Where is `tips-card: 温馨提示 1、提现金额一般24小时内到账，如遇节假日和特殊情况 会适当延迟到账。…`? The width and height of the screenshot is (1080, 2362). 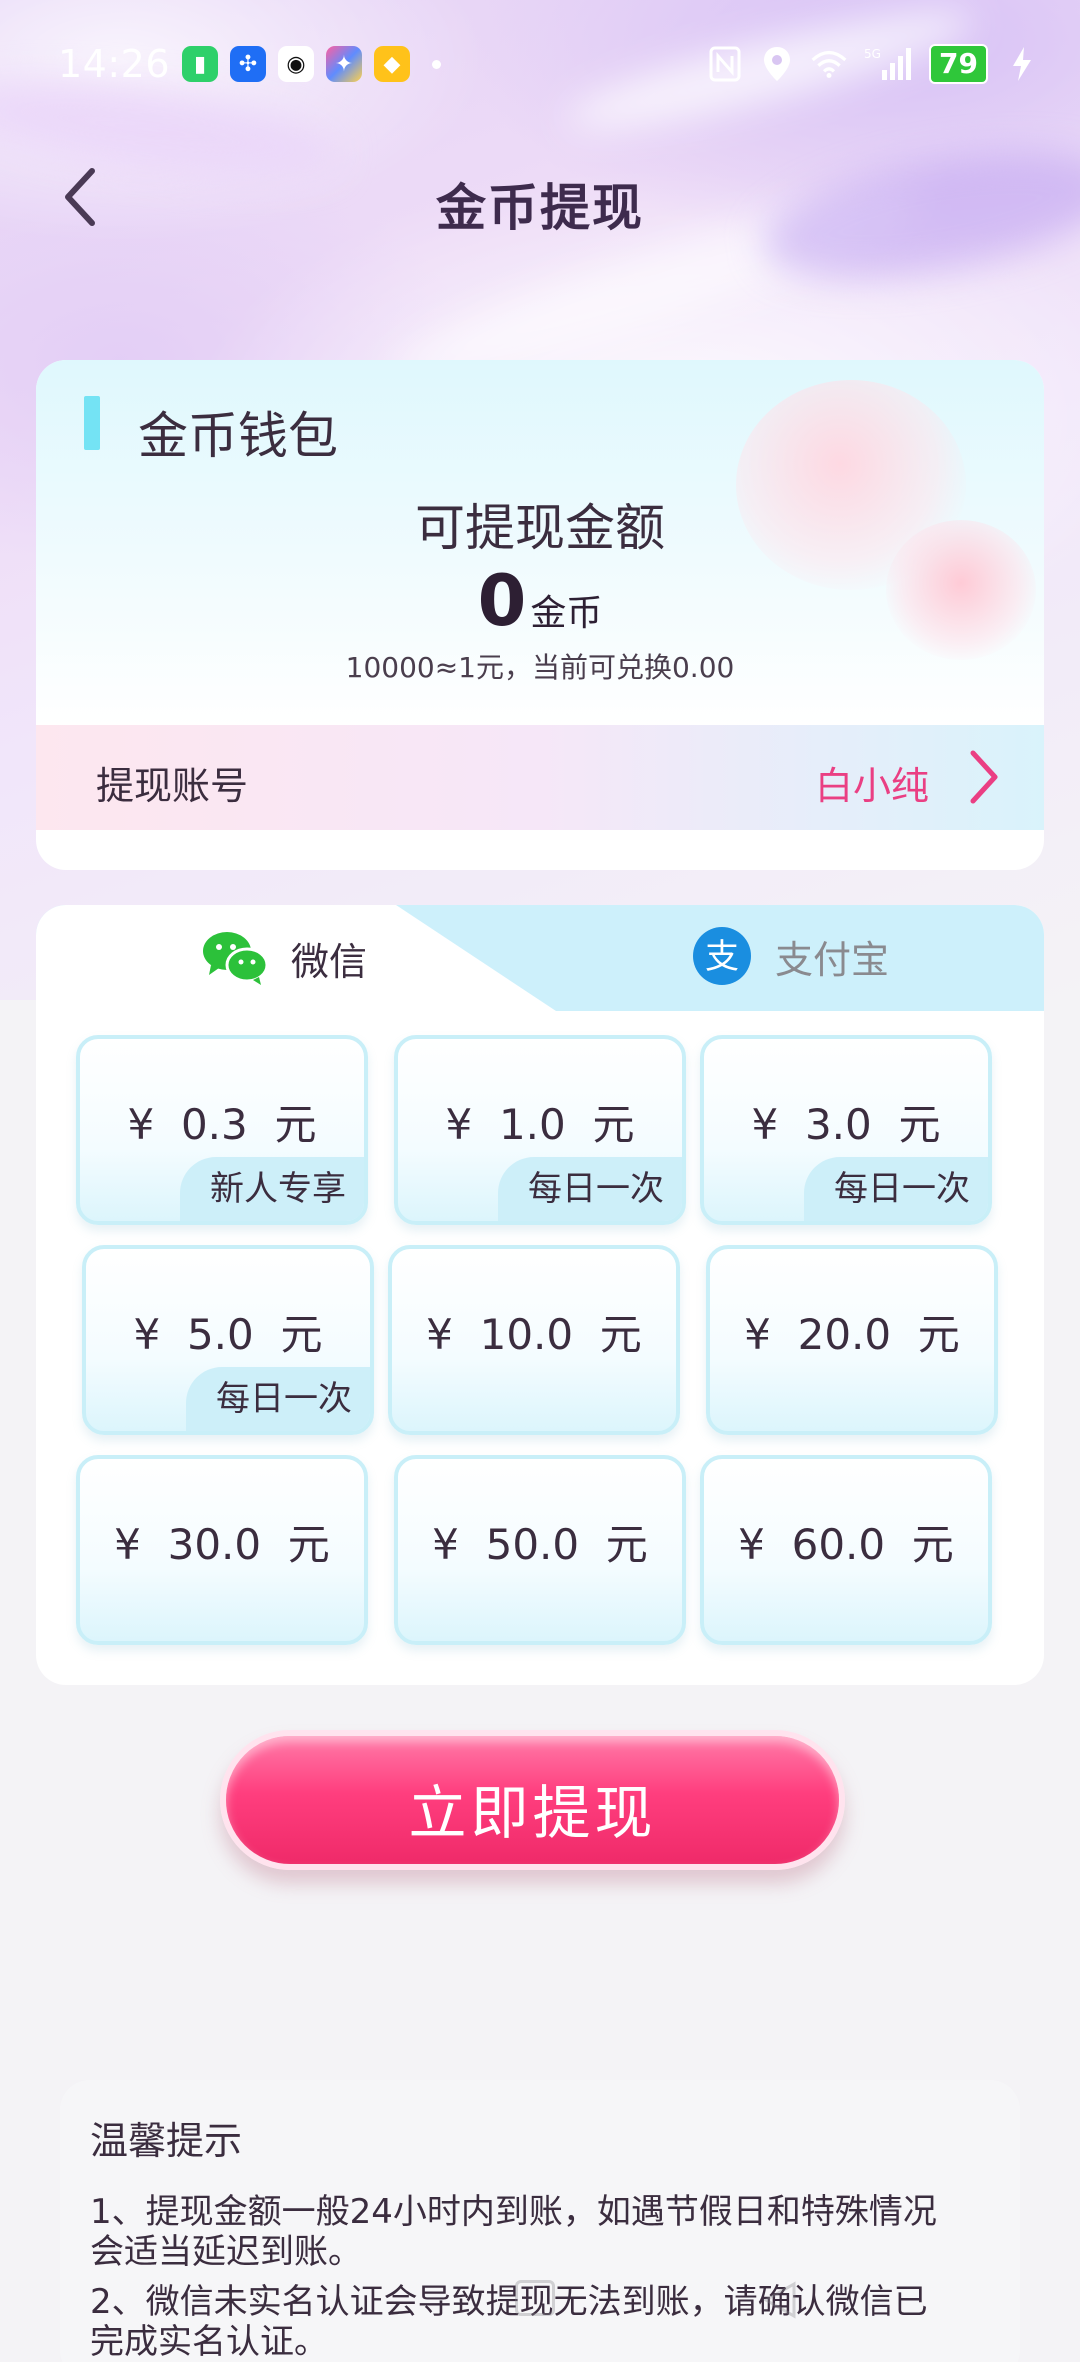 tips-card: 温馨提示 1、提现金额一般24小时内到账，如遇节假日和特殊情况 会适当延迟到账。… is located at coordinates (540, 2221).